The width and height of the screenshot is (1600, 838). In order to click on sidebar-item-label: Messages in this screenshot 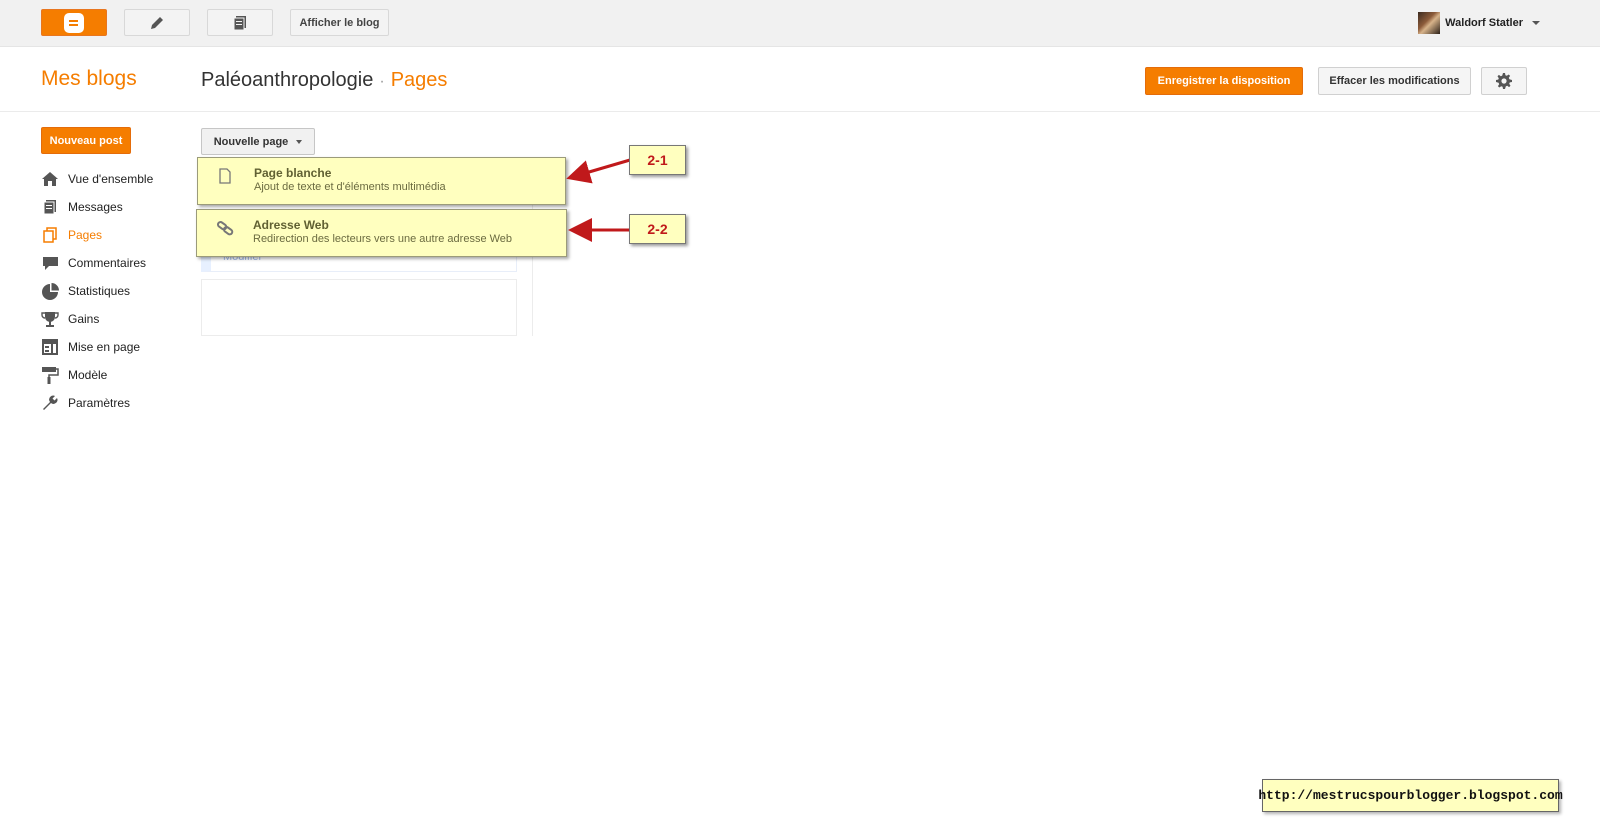, I will do `click(95, 207)`.